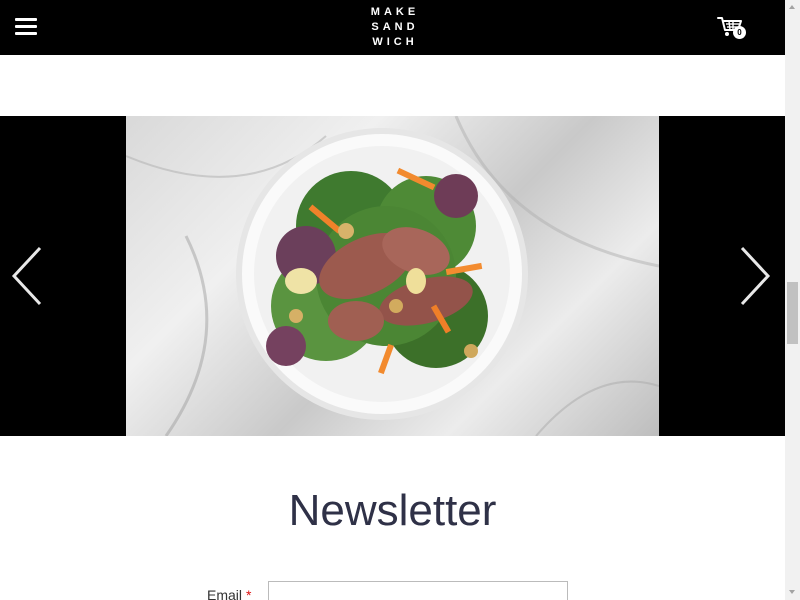 This screenshot has height=600, width=800. Describe the element at coordinates (792, 592) in the screenshot. I see `scroll-down-arrow-icon` at that location.